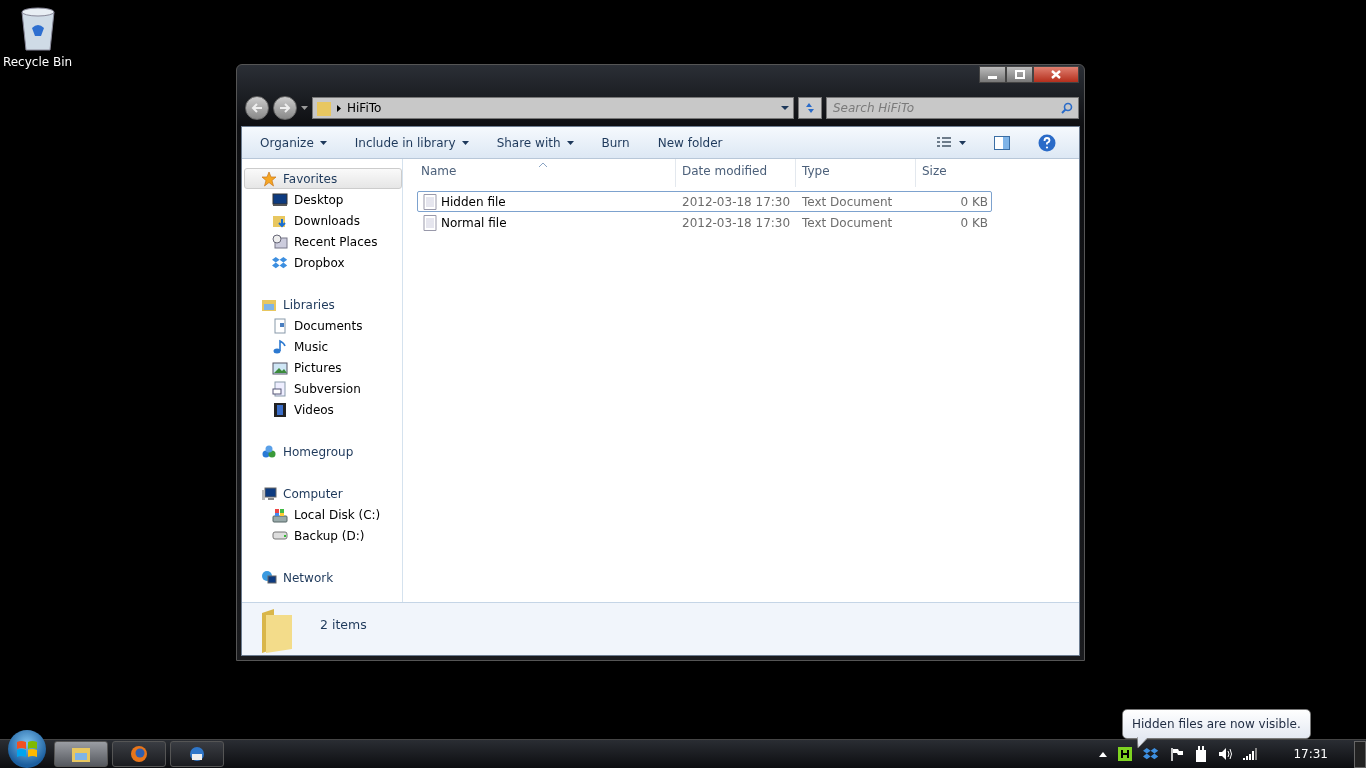 The width and height of the screenshot is (1366, 768). I want to click on maximize-button, so click(1019, 74).